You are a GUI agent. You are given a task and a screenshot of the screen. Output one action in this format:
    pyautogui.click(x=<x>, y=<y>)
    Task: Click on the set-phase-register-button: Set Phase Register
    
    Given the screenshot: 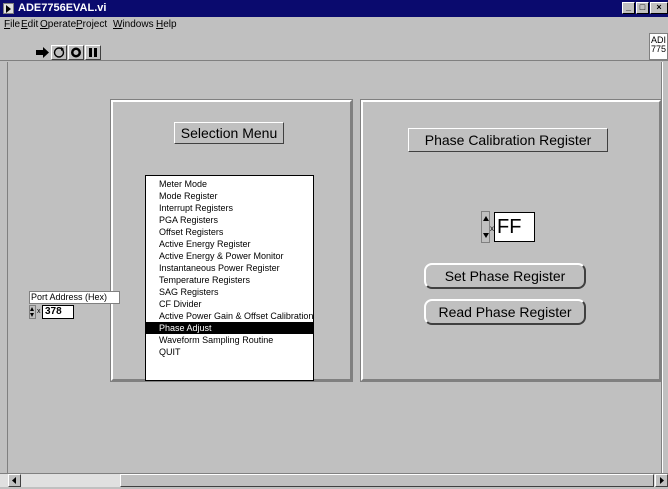 What is the action you would take?
    pyautogui.click(x=505, y=276)
    